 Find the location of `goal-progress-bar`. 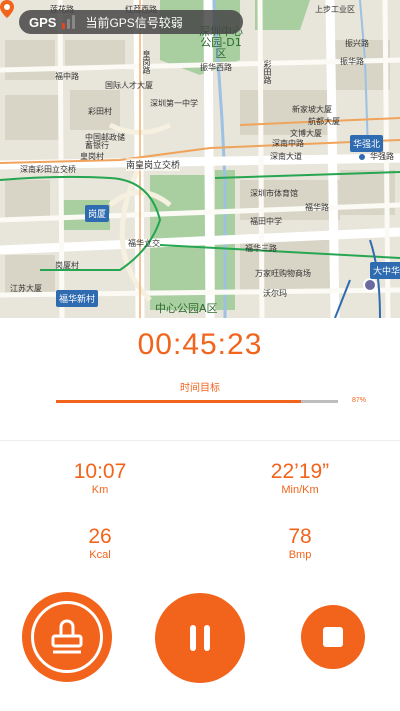

goal-progress-bar is located at coordinates (197, 401).